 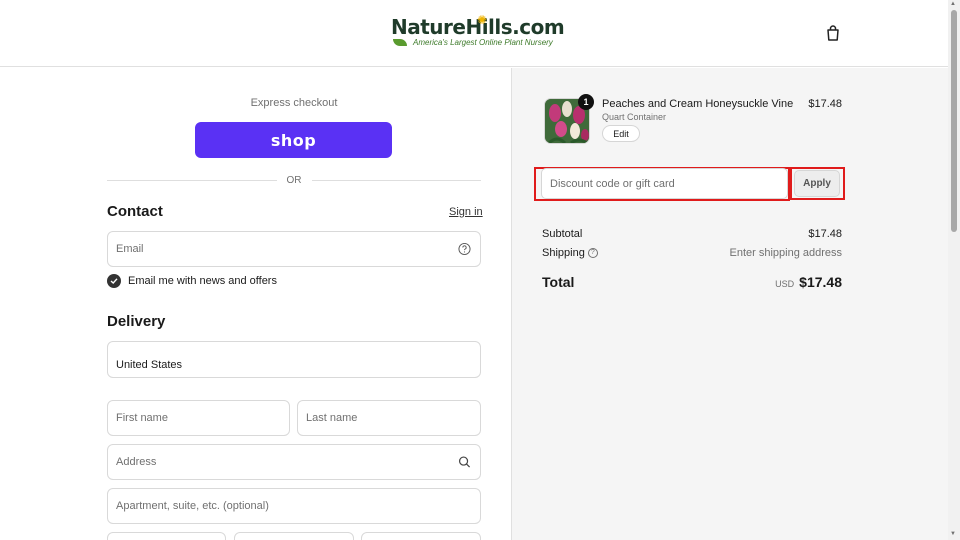 I want to click on sun-icon: ✺, so click(x=482, y=20).